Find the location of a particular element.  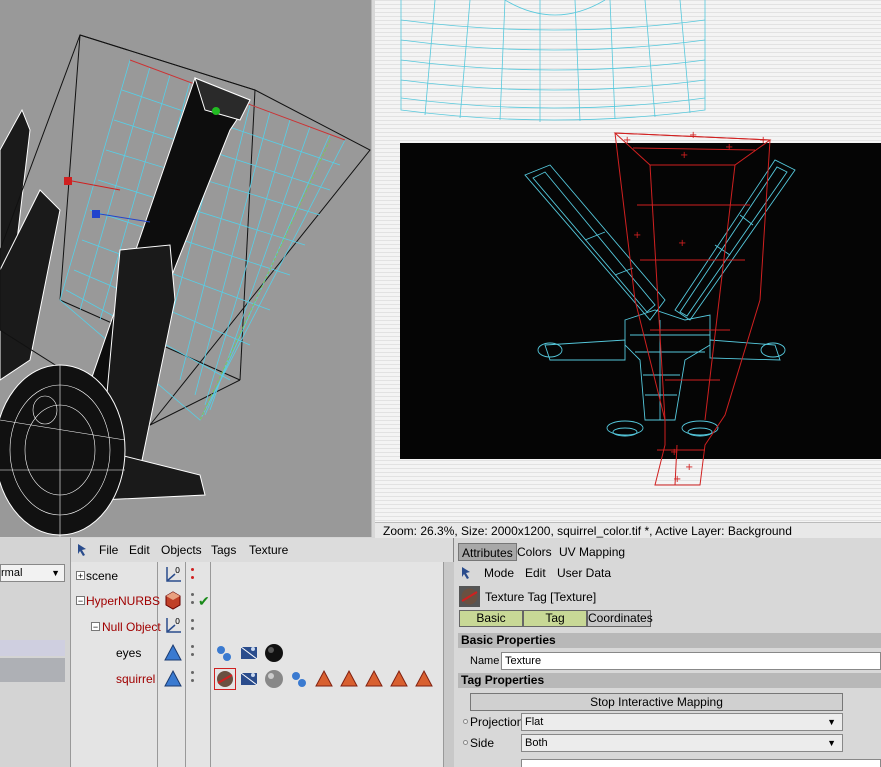

hypernurbs-icon is located at coordinates (173, 600).